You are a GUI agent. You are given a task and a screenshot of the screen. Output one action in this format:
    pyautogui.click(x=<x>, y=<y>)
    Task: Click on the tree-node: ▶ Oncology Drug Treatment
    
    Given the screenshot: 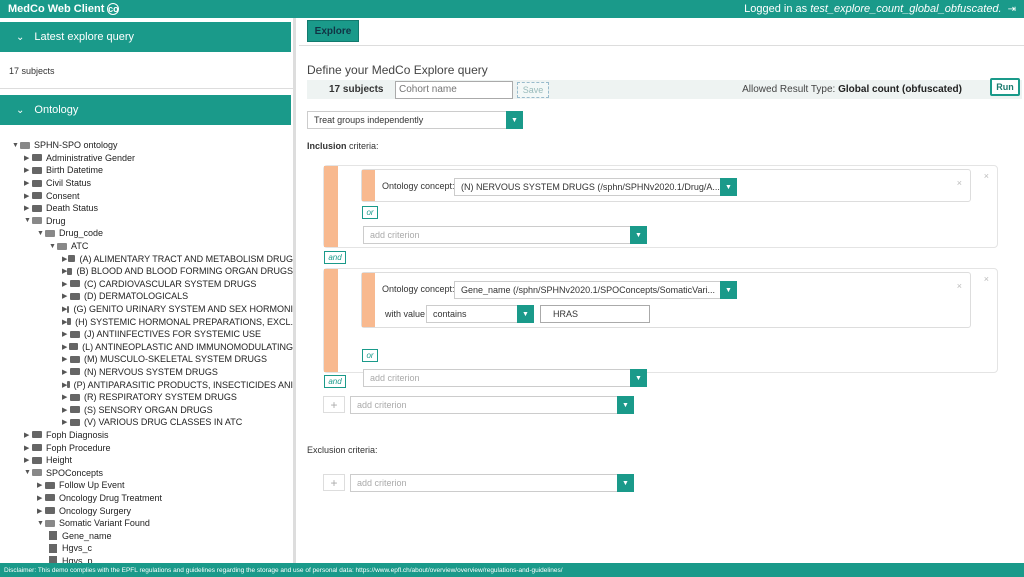 What is the action you would take?
    pyautogui.click(x=152, y=498)
    